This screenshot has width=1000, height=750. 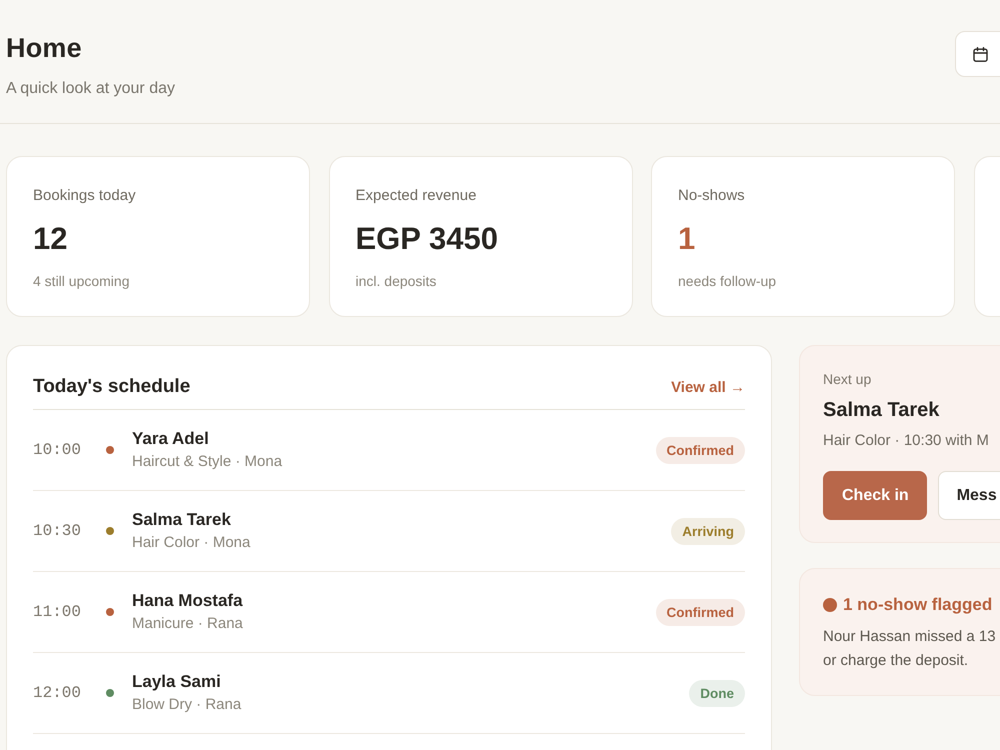 What do you see at coordinates (687, 239) in the screenshot?
I see `stat-value: 1` at bounding box center [687, 239].